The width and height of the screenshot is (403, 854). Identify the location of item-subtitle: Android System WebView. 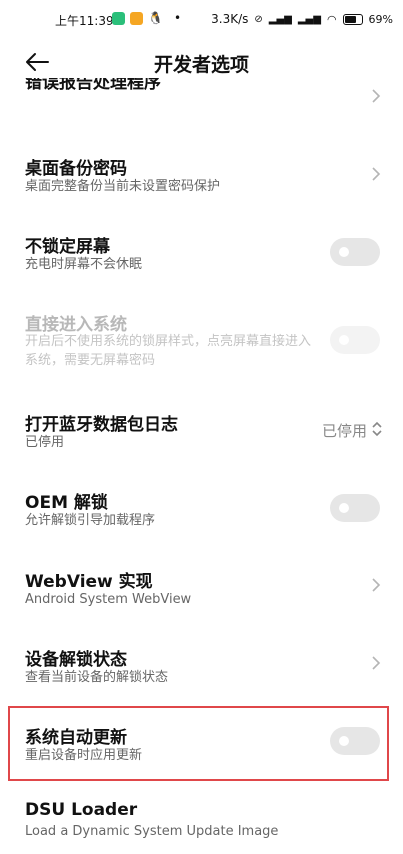
(108, 599).